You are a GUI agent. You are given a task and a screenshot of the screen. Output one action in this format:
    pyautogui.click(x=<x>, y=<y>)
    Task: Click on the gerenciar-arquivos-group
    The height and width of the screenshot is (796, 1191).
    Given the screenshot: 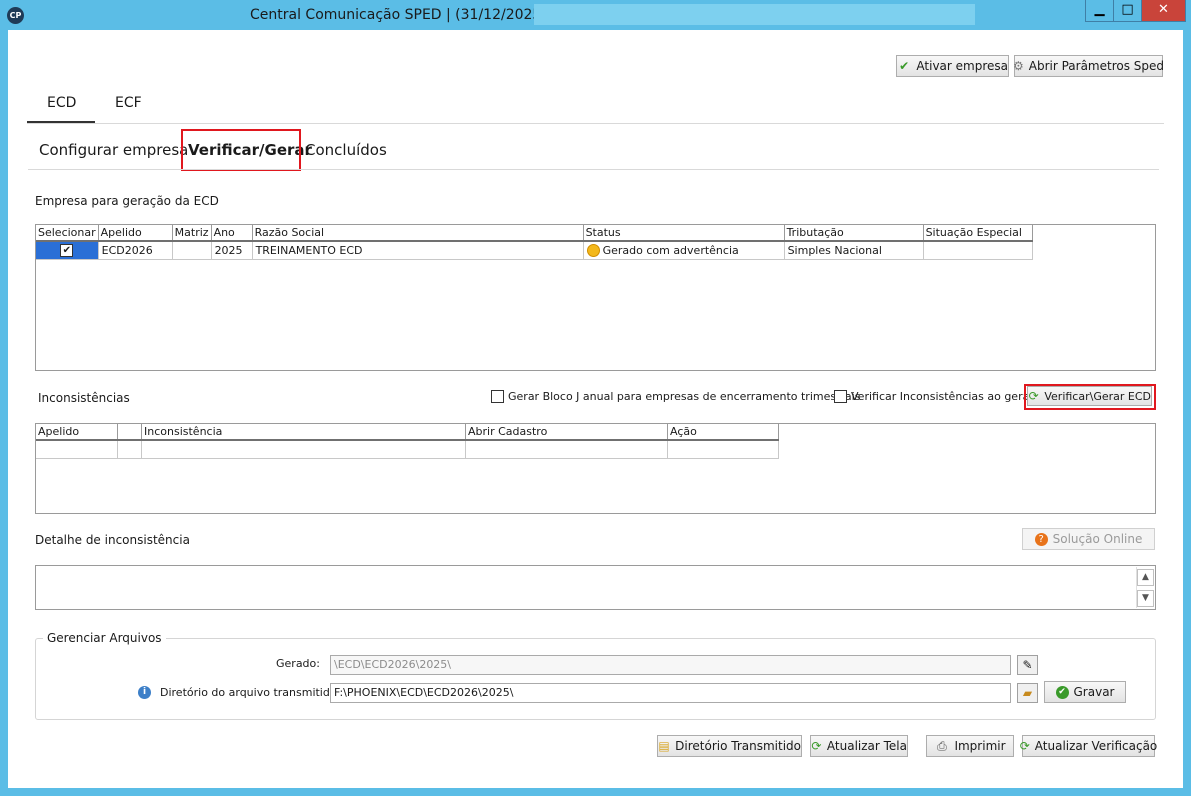 What is the action you would take?
    pyautogui.click(x=595, y=679)
    